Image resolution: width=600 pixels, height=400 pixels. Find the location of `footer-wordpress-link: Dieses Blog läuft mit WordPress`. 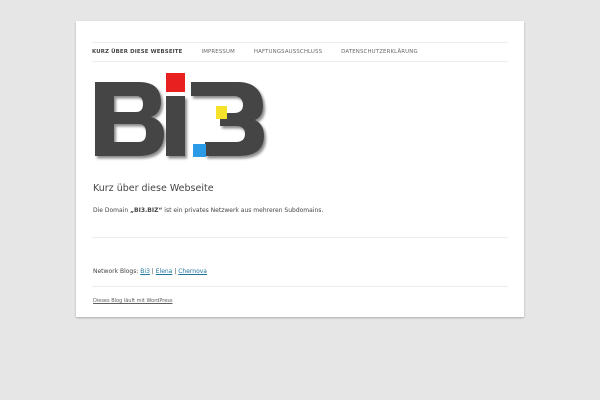

footer-wordpress-link: Dieses Blog läuft mit WordPress is located at coordinates (133, 301).